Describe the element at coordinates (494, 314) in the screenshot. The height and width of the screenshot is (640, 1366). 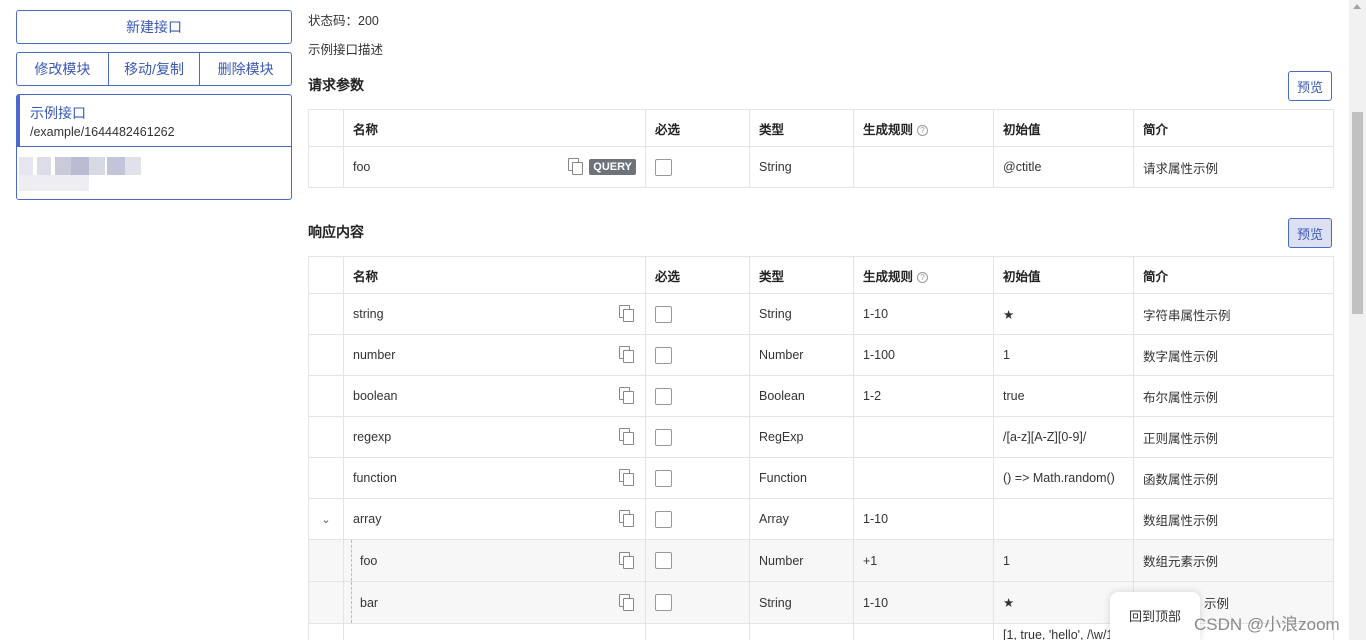
I see `field-name-cell: string` at that location.